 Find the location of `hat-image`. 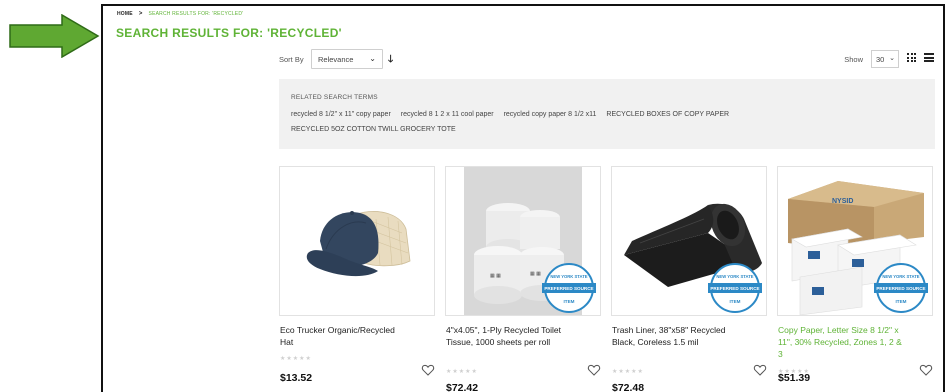

hat-image is located at coordinates (358, 244).